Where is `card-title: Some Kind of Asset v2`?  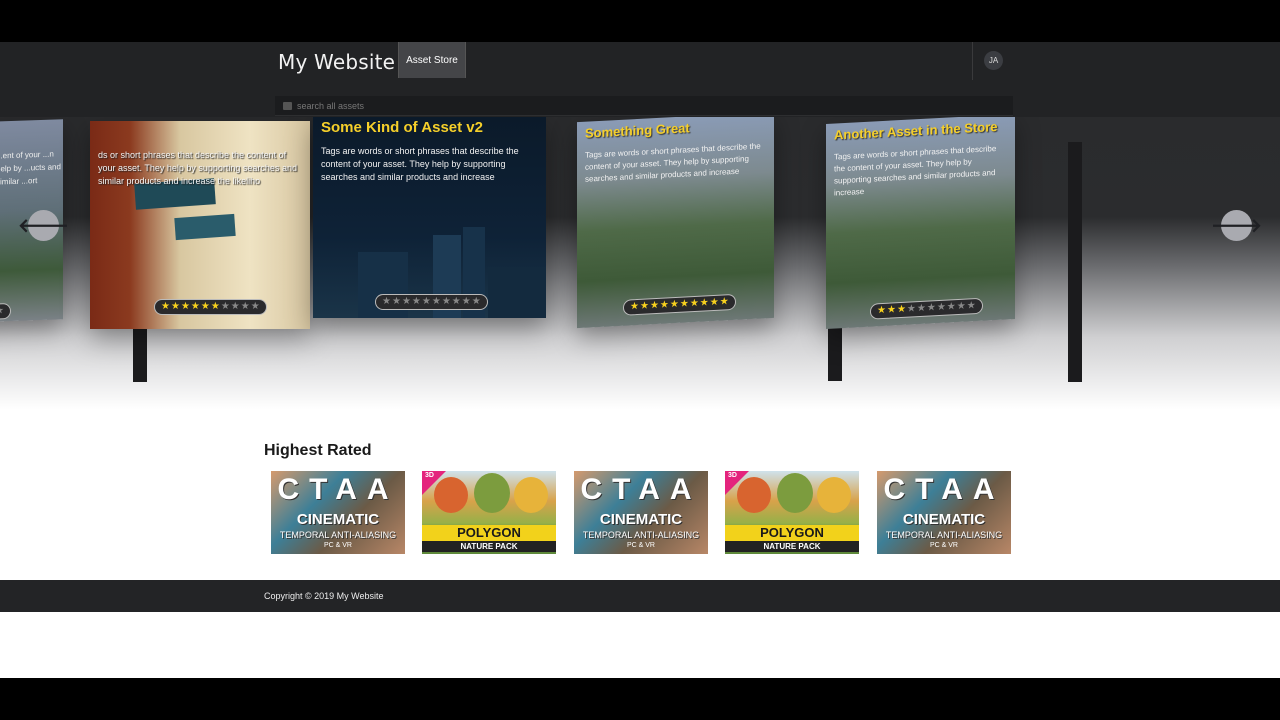
card-title: Some Kind of Asset v2 is located at coordinates (402, 127).